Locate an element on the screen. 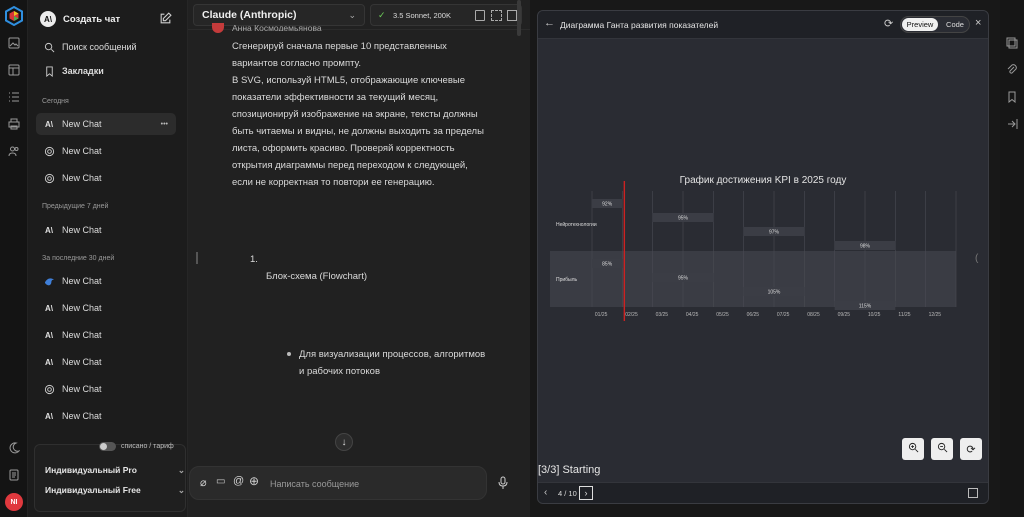 This screenshot has height=517, width=1024. more-options-icon: ••• is located at coordinates (164, 124).